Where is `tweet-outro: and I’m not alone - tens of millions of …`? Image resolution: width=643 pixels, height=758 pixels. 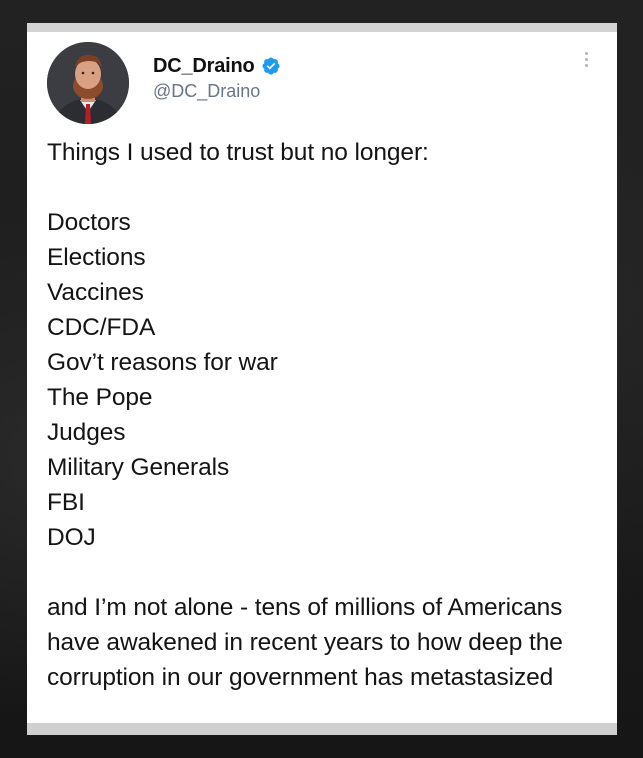
tweet-outro: and I’m not alone - tens of millions of … is located at coordinates (305, 642).